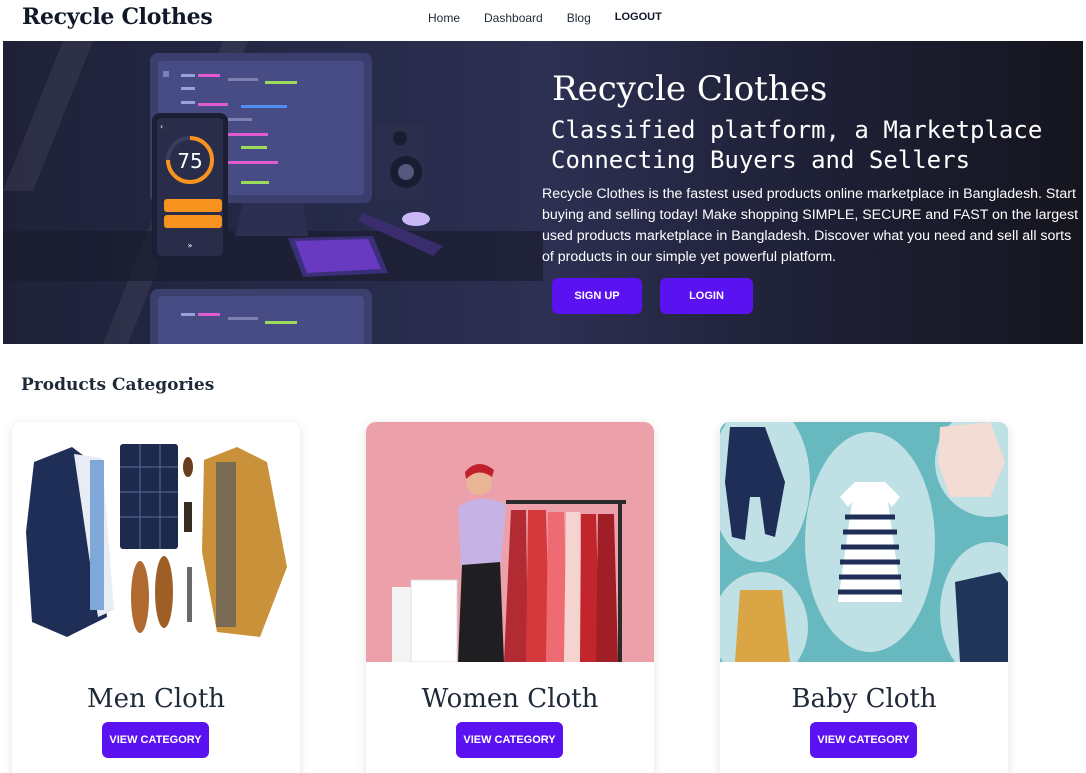 The image size is (1086, 773). Describe the element at coordinates (638, 18) in the screenshot. I see `logout-button: LOGOUT` at that location.